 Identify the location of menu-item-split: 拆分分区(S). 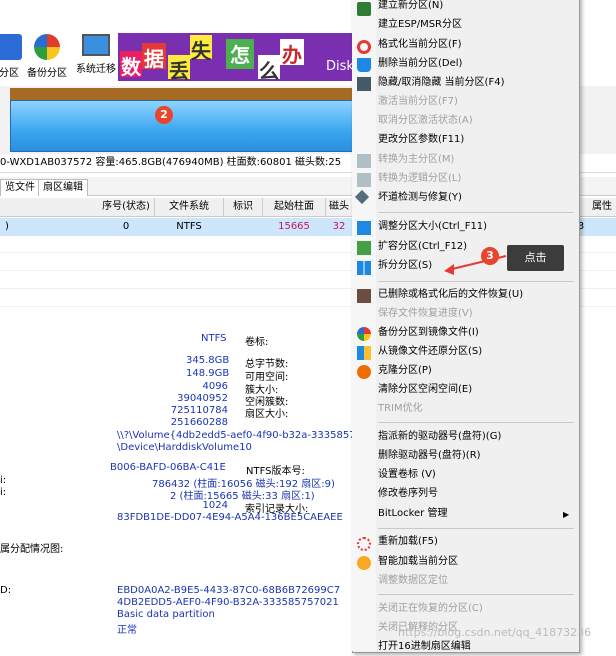
(405, 266).